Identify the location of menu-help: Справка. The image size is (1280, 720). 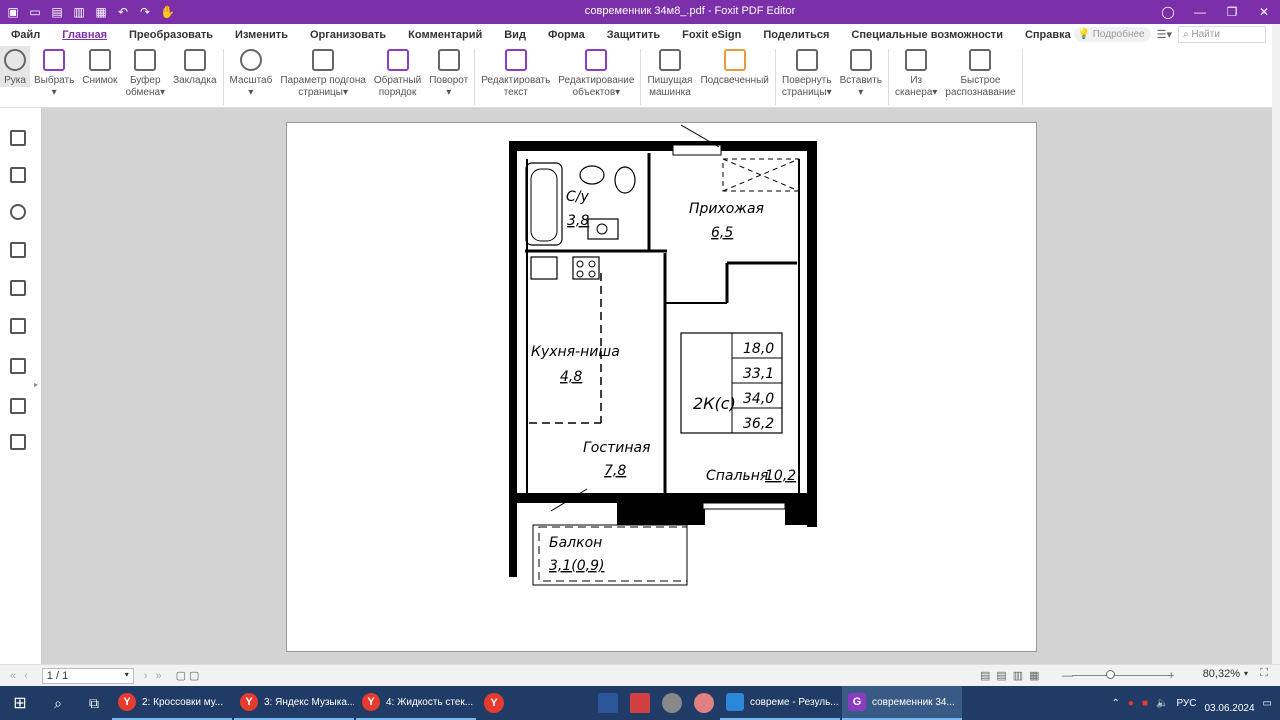
(1048, 35).